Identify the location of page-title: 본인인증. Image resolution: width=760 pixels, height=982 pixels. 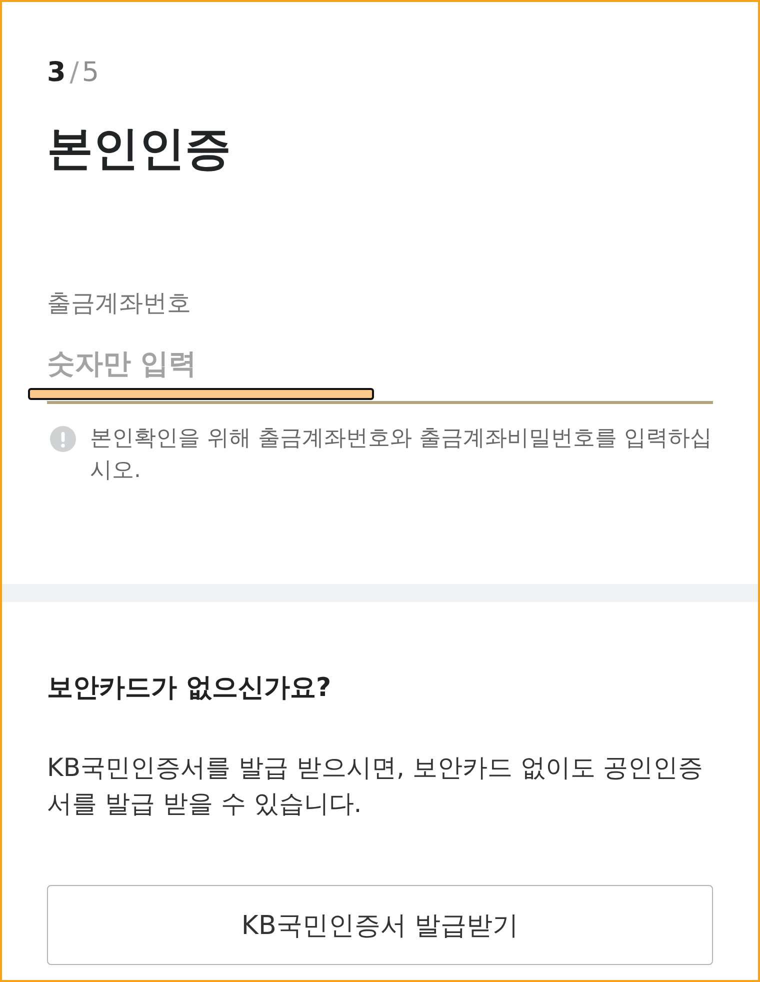
(139, 148).